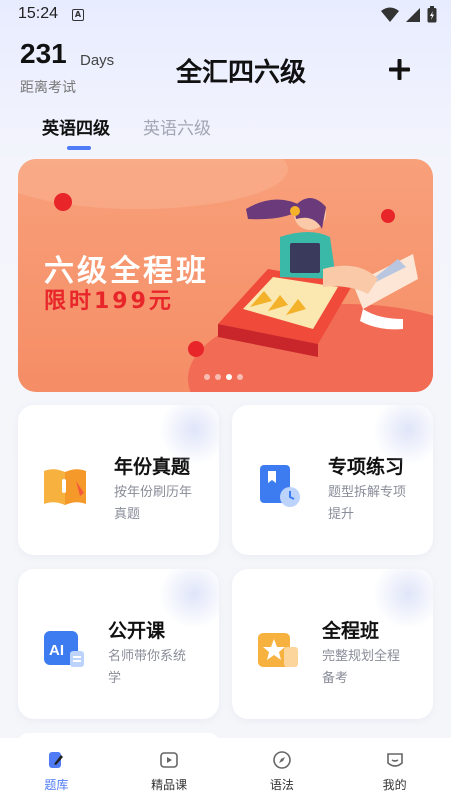 The height and width of the screenshot is (801, 451). I want to click on banner-pagination, so click(223, 377).